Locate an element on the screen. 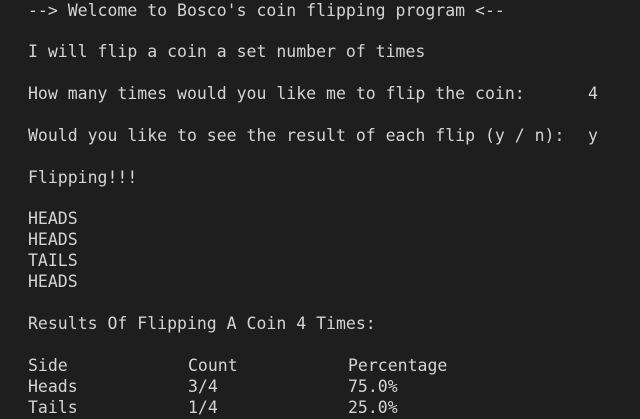 The width and height of the screenshot is (640, 419). table-cell-percentage: 75.0% is located at coordinates (373, 386).